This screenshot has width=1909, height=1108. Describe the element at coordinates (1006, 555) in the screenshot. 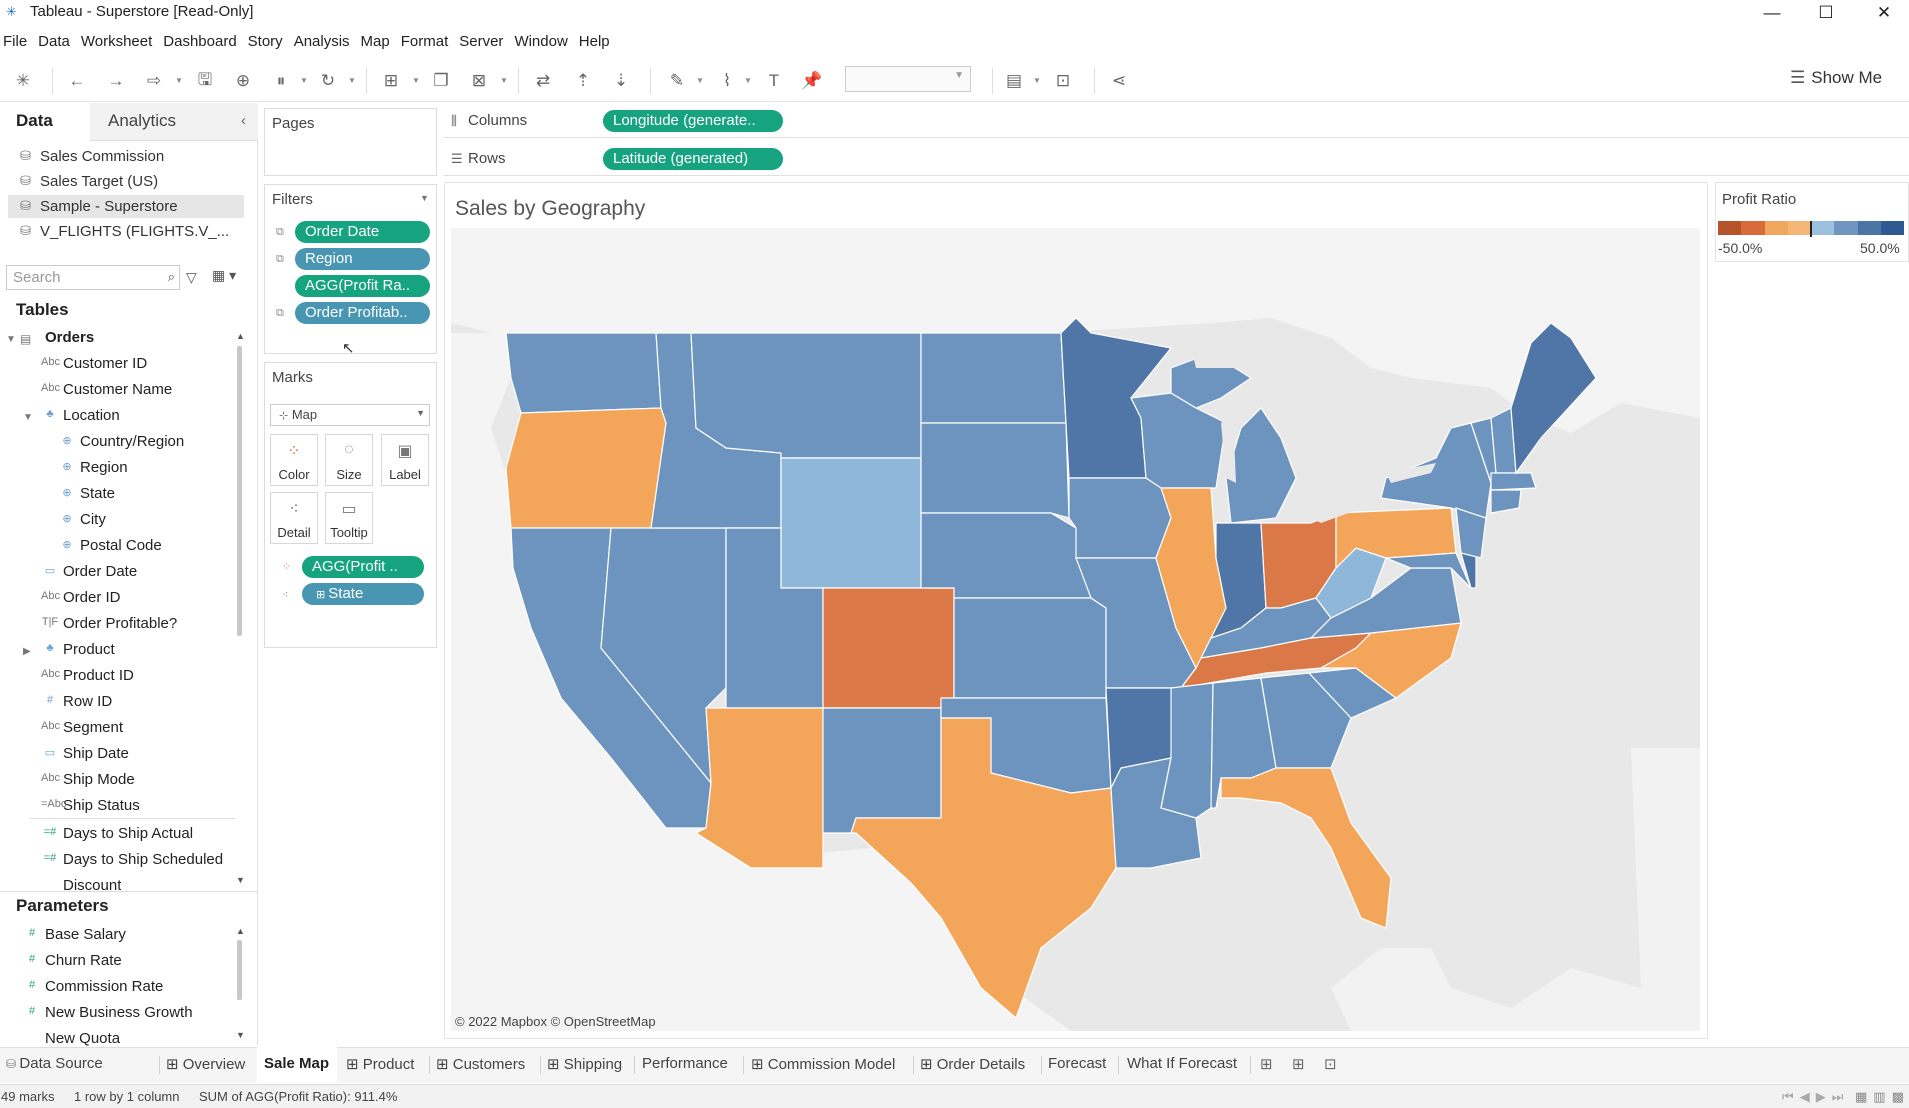

I see `state-nebraska` at that location.